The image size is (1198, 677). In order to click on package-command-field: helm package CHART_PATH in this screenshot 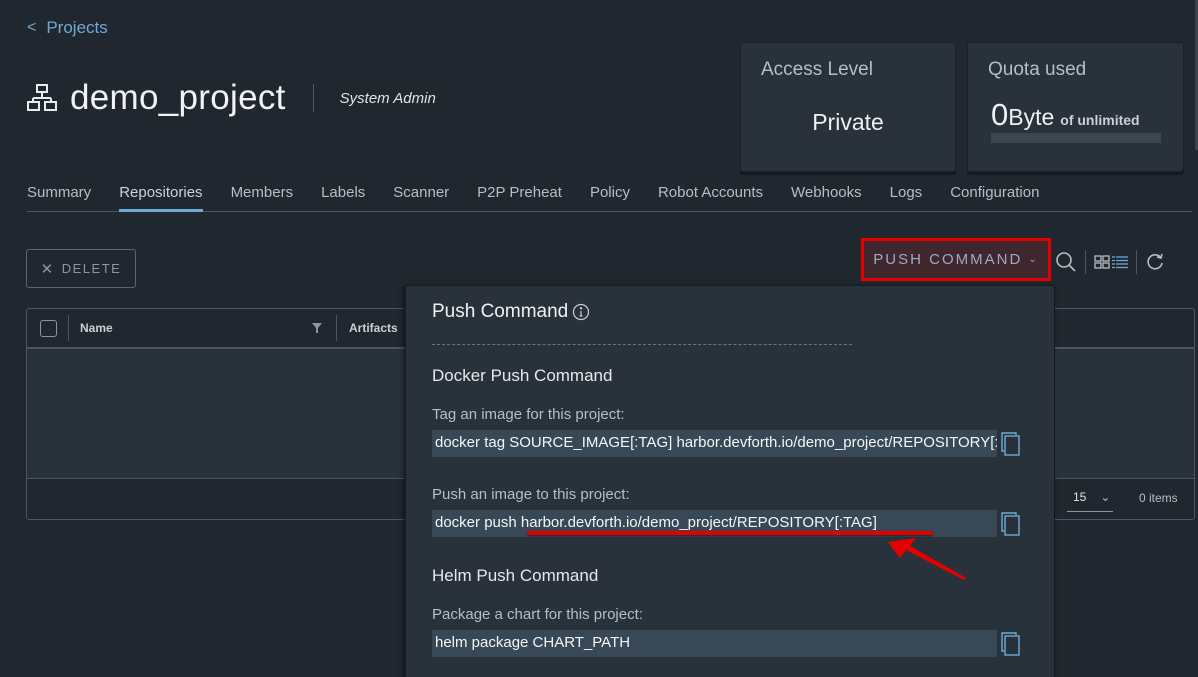, I will do `click(714, 643)`.